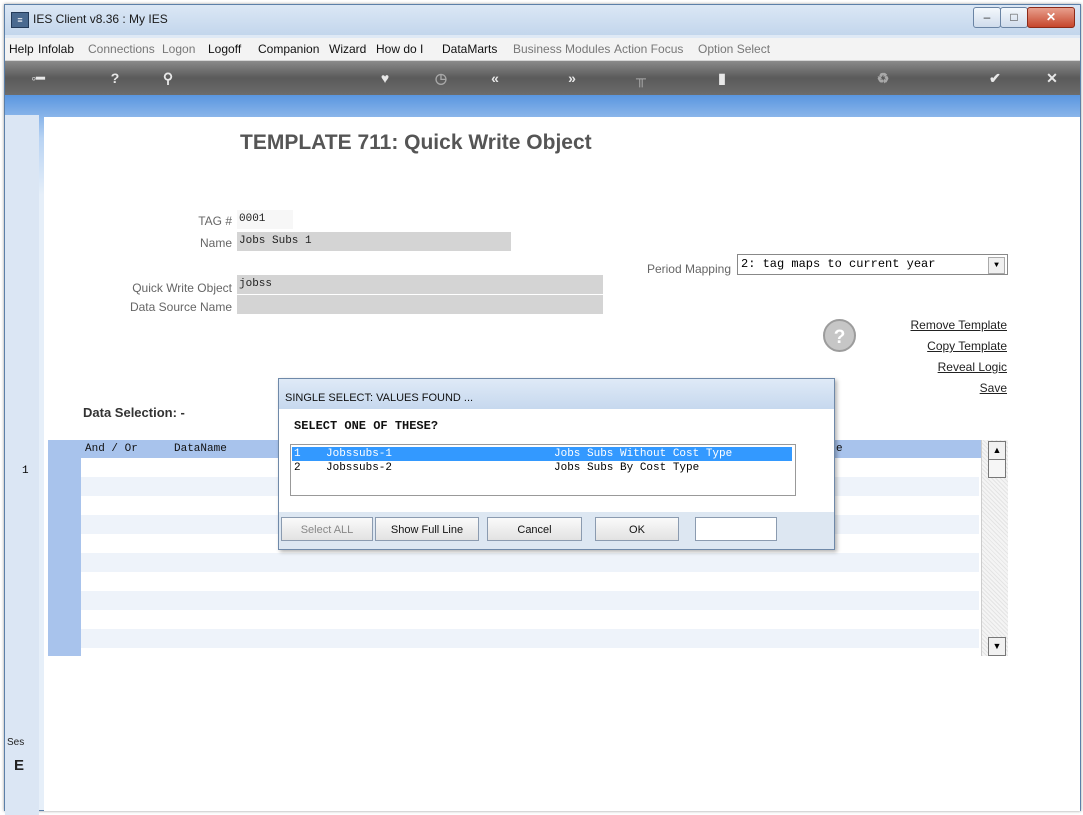 This screenshot has height=815, width=1083. Describe the element at coordinates (416, 142) in the screenshot. I see `page-title: TEMPLATE 711: Quick Write Object` at that location.